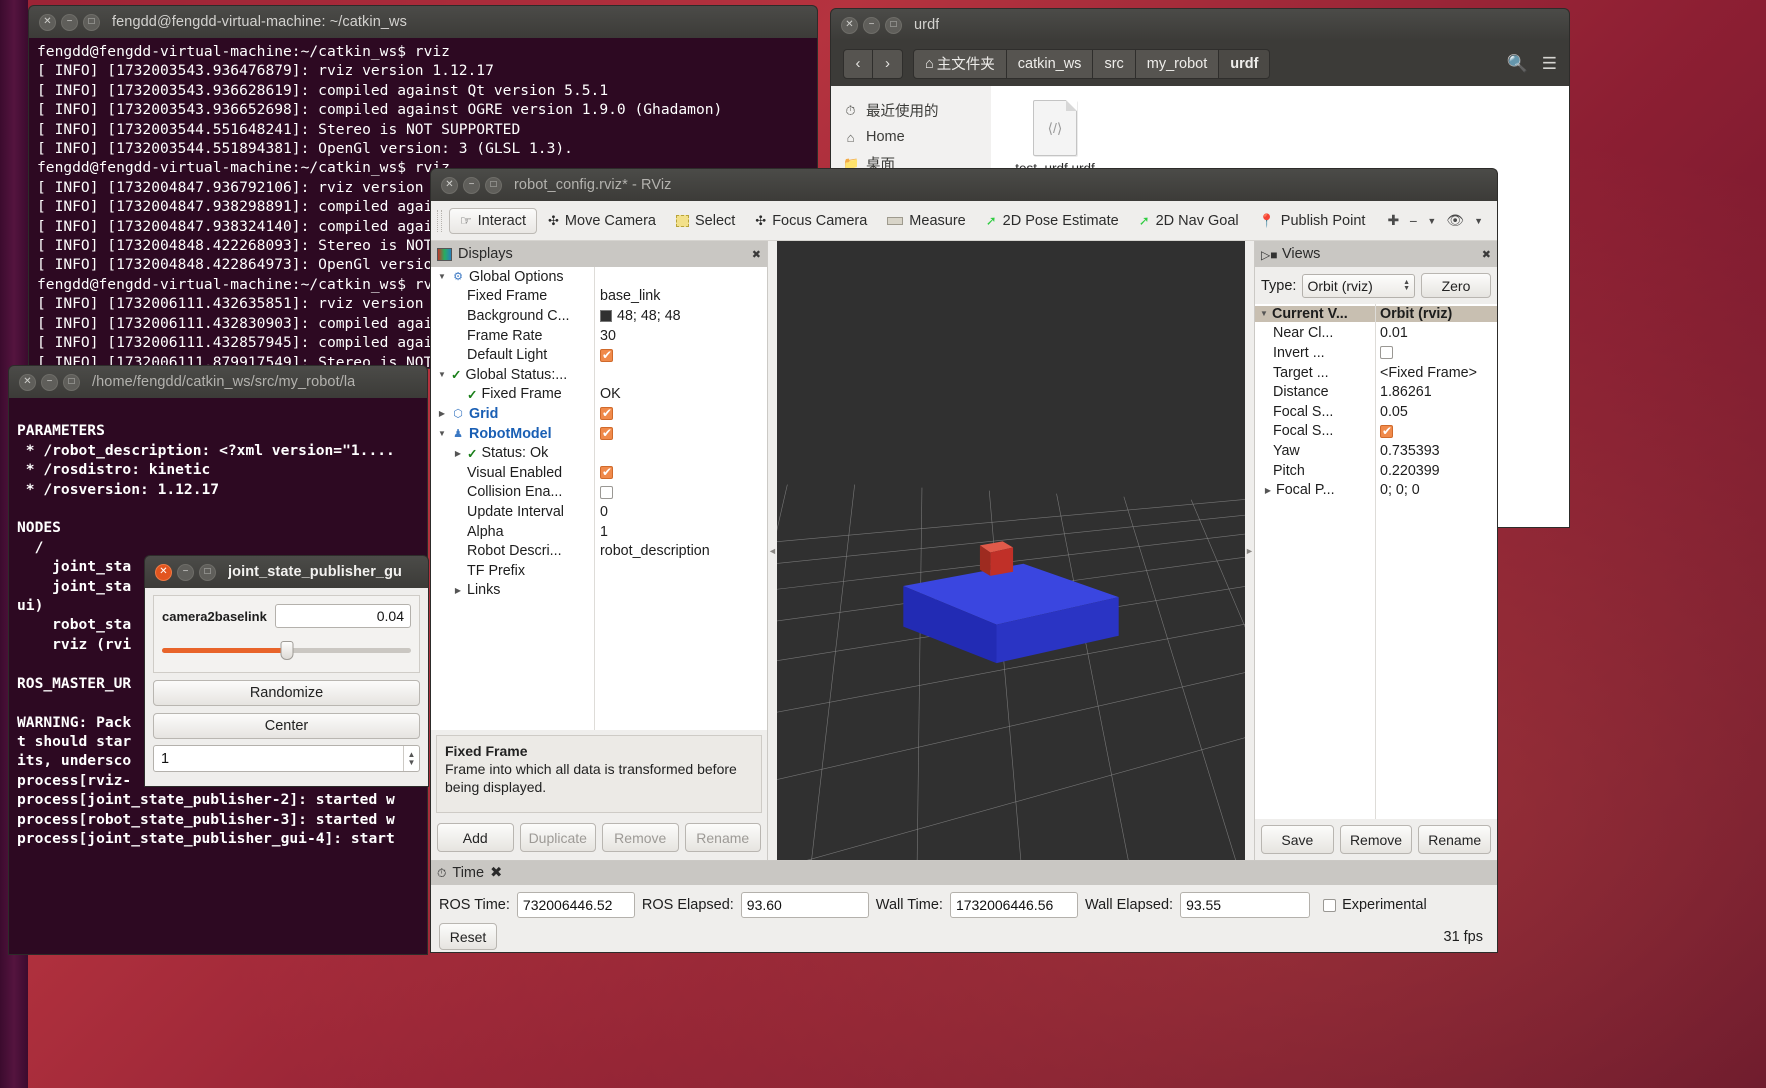  Describe the element at coordinates (1245, 63) in the screenshot. I see `breadcrumb-urdf: urdf` at that location.